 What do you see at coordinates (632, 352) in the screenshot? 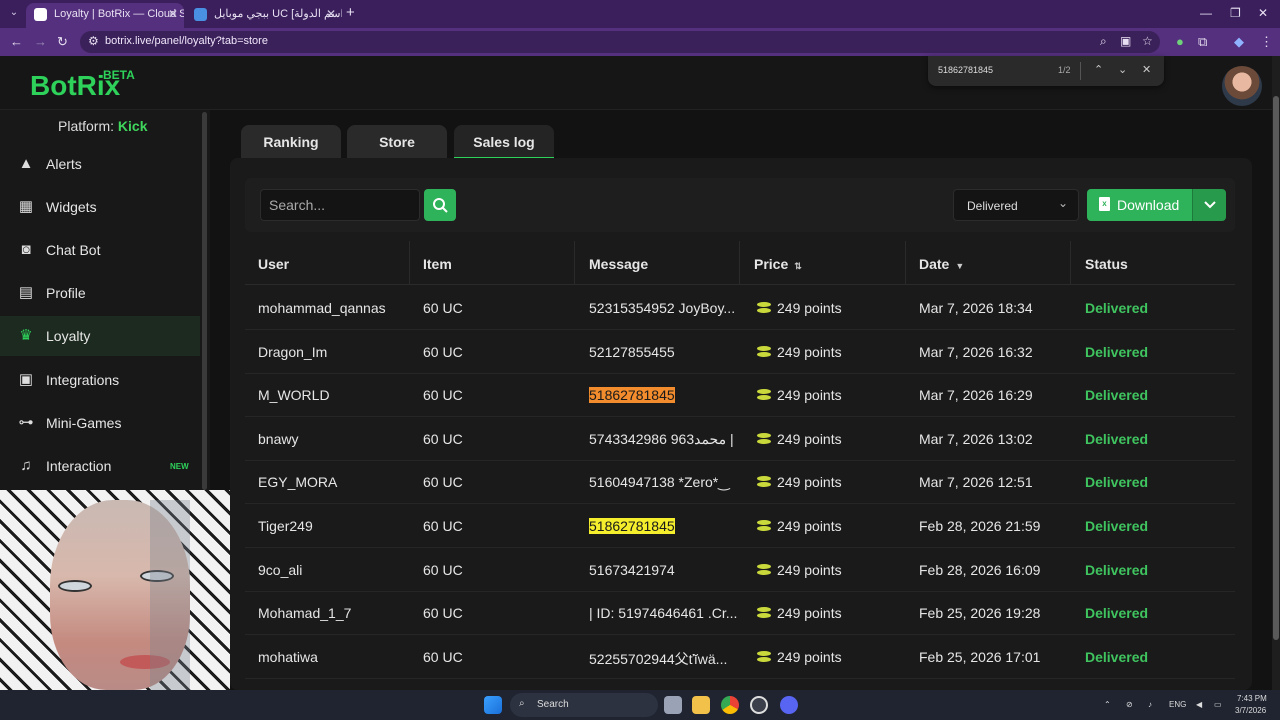
I see `cell-message: 52127855455` at bounding box center [632, 352].